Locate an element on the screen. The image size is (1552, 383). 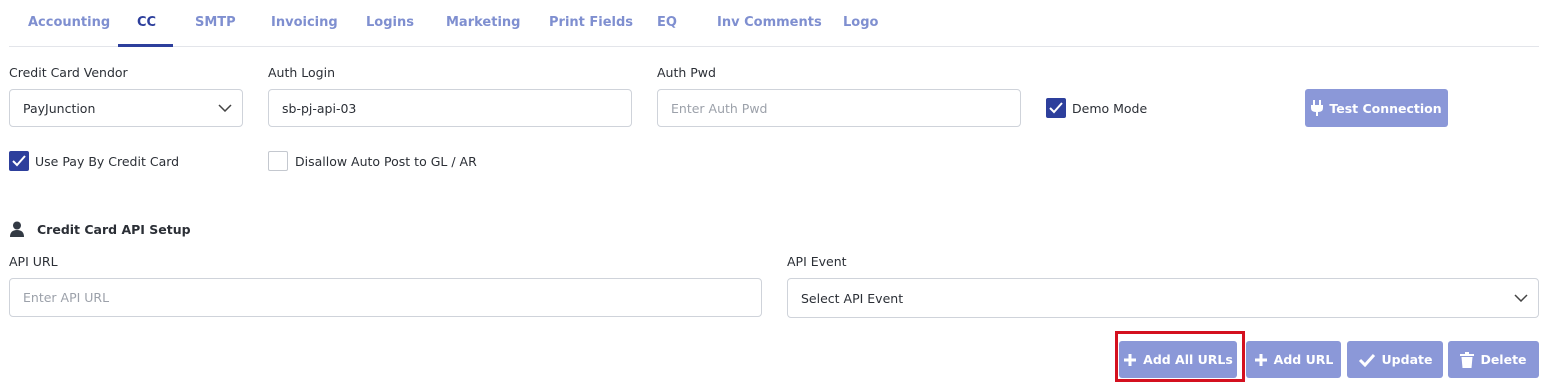
disallow-auto-post-label: Disallow Auto Post to GL / AR is located at coordinates (386, 161).